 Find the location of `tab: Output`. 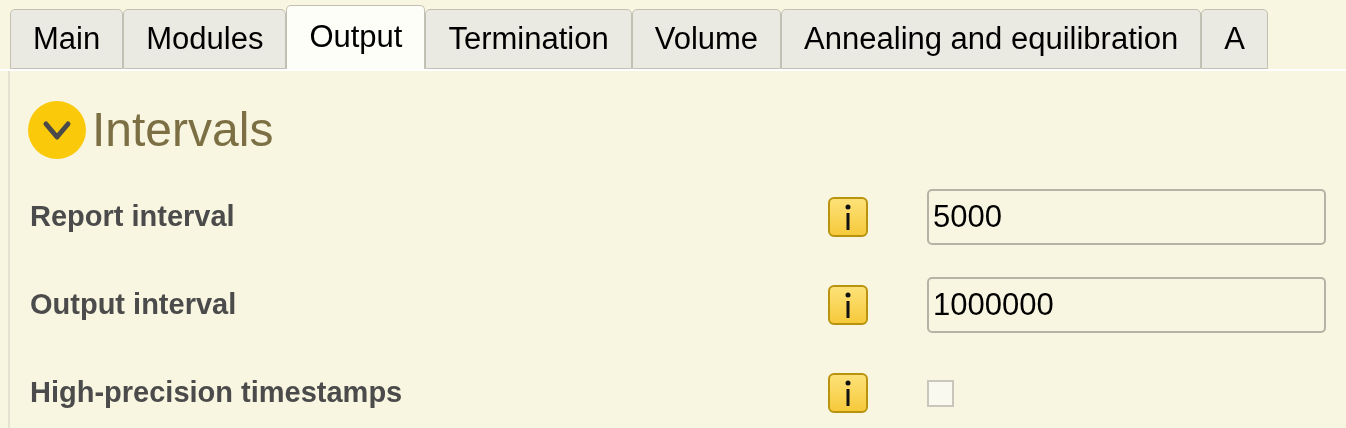

tab: Output is located at coordinates (356, 37).